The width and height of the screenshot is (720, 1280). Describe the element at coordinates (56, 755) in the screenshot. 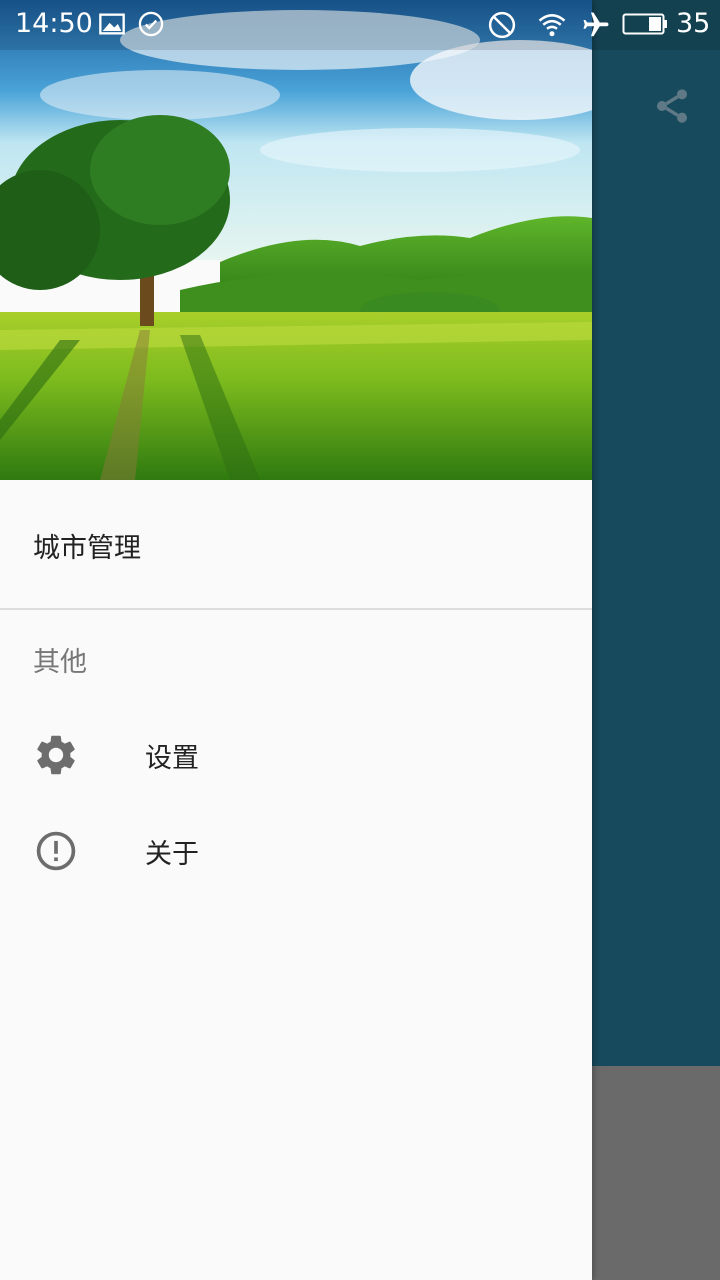

I see `gear-icon` at that location.